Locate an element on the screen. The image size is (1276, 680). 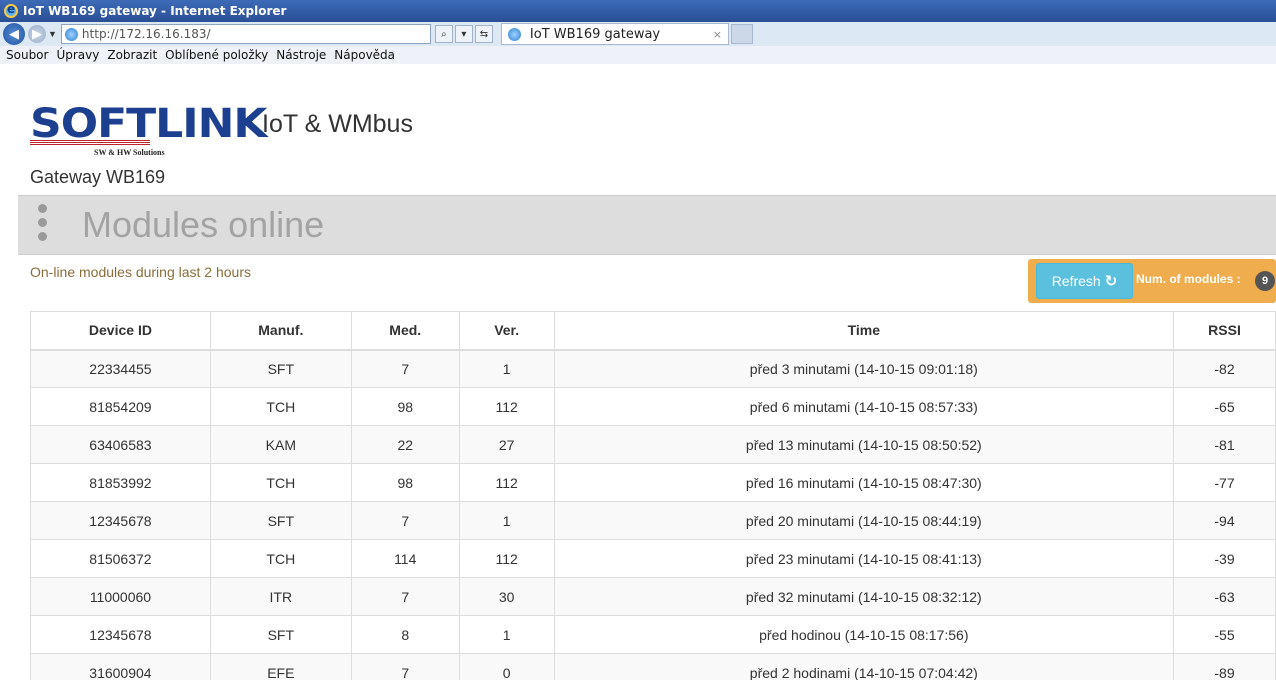
cell-manufacturer: EFE is located at coordinates (280, 666).